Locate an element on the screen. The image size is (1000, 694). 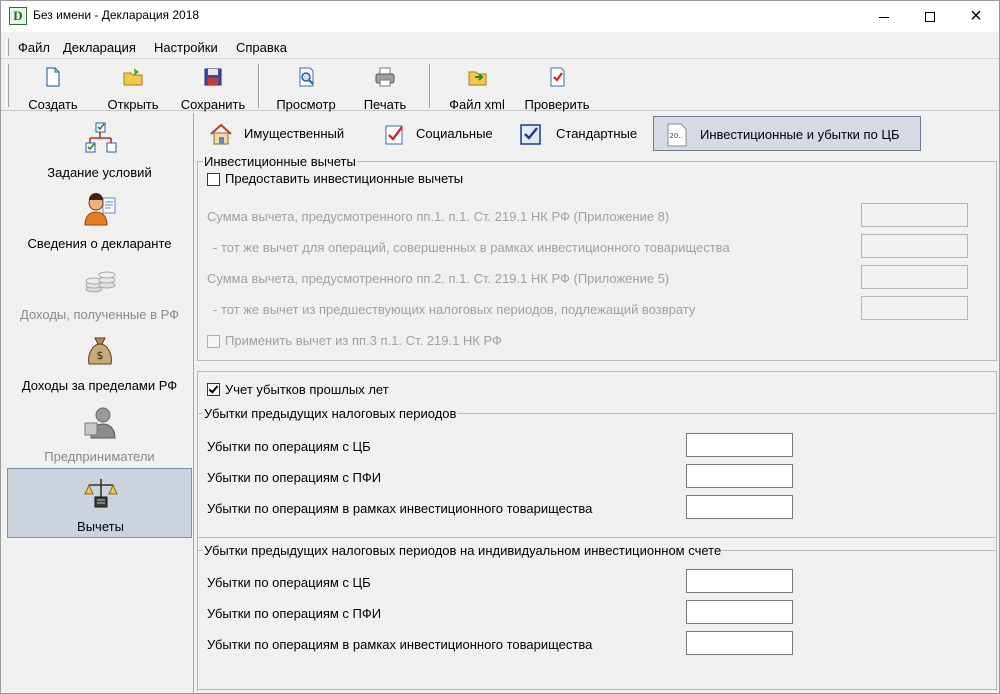
title-bar: D Без имени - Декларация 2018 × is located at coordinates (500, 16).